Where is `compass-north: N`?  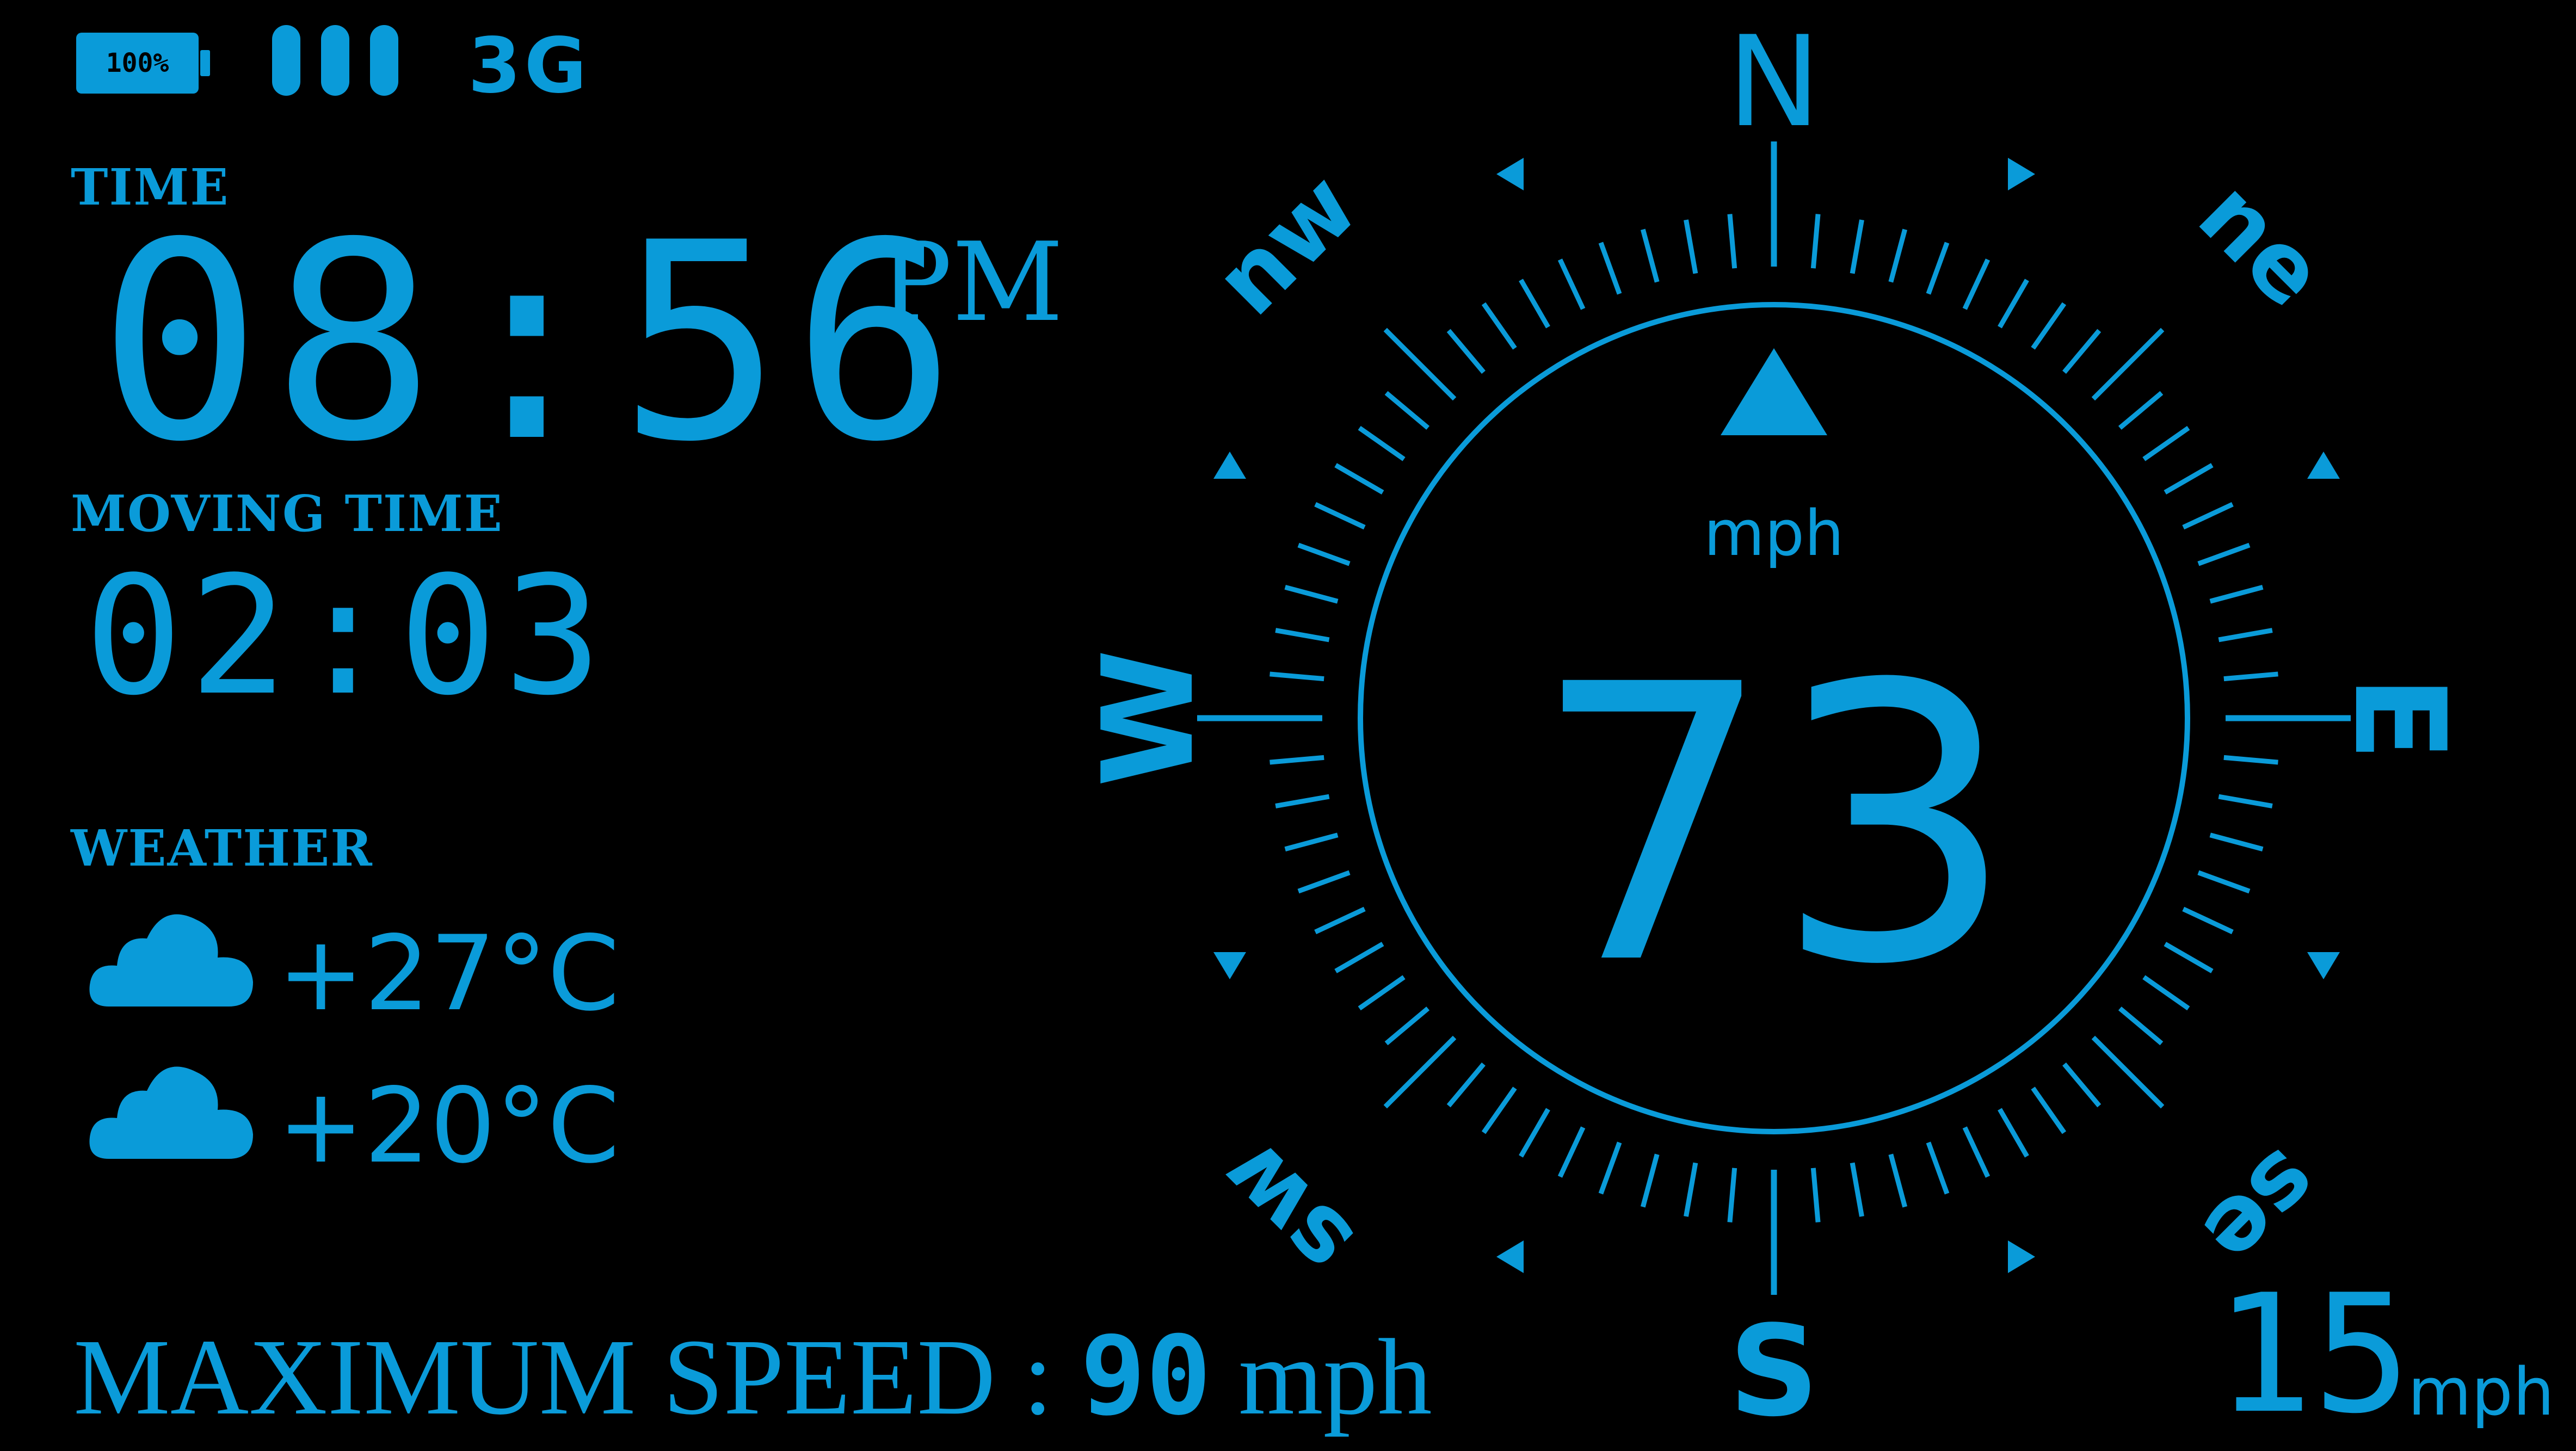
compass-north: N is located at coordinates (1774, 82).